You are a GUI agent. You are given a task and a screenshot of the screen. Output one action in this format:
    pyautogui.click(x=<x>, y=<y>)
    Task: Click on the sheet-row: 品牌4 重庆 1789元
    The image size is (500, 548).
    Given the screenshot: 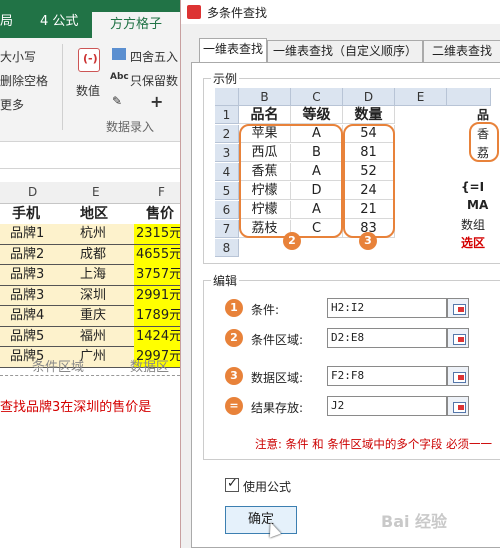 What is the action you would take?
    pyautogui.click(x=90, y=316)
    